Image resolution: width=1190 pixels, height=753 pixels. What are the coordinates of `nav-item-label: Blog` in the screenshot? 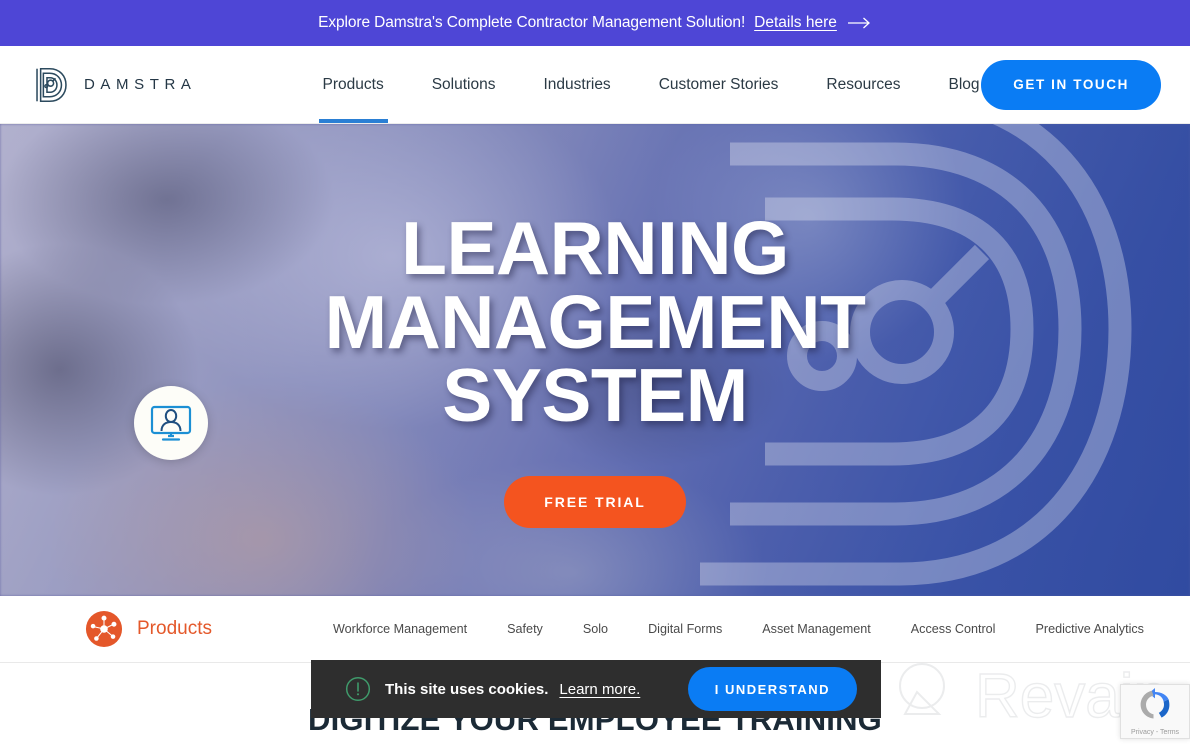 It's located at (964, 84).